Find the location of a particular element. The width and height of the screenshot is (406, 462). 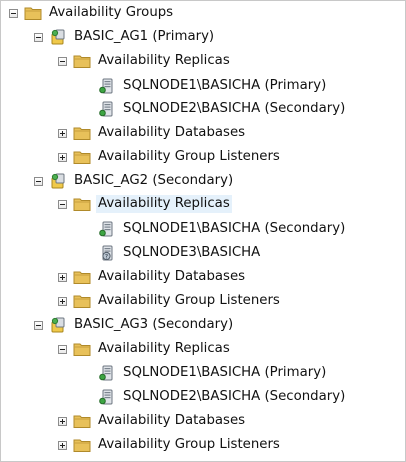

tree-node-ag3-replicas: Availability Replicas is located at coordinates (145, 349).